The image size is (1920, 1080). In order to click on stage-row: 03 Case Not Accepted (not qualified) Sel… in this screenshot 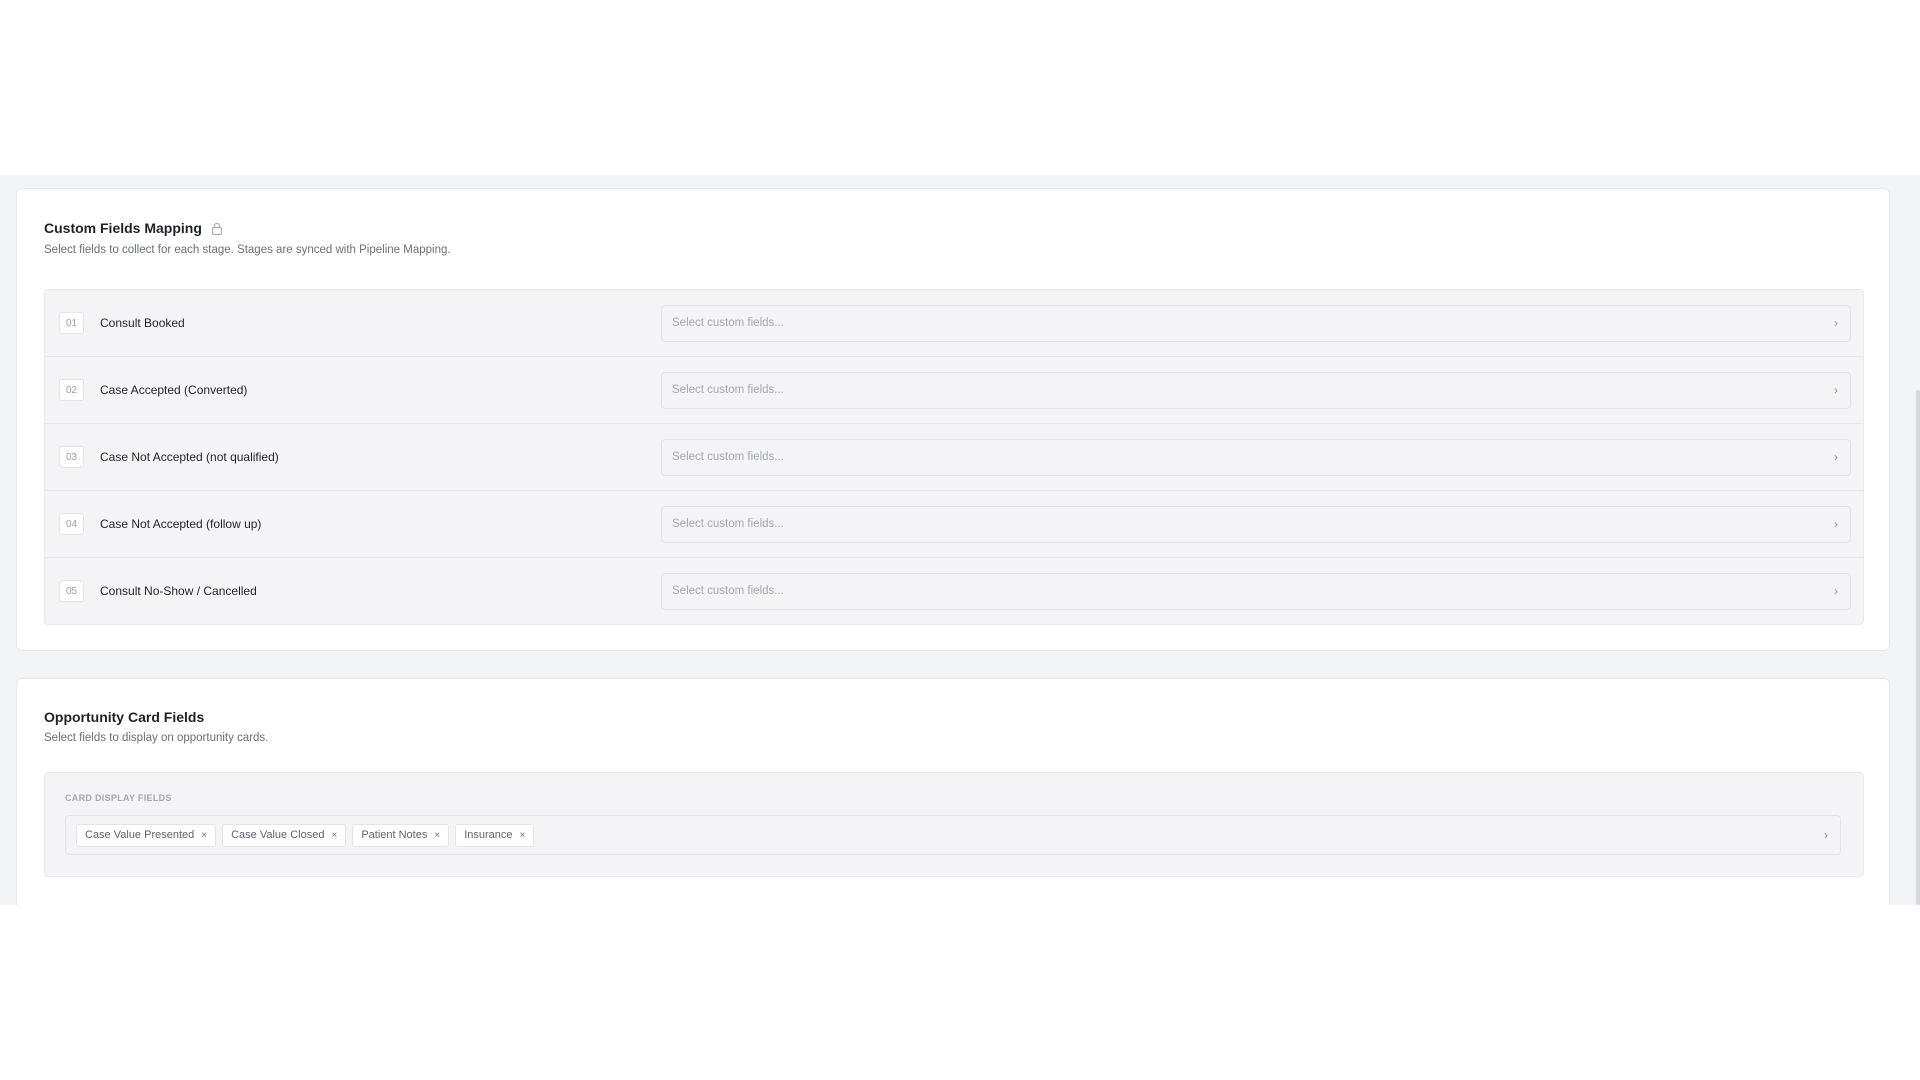, I will do `click(954, 457)`.